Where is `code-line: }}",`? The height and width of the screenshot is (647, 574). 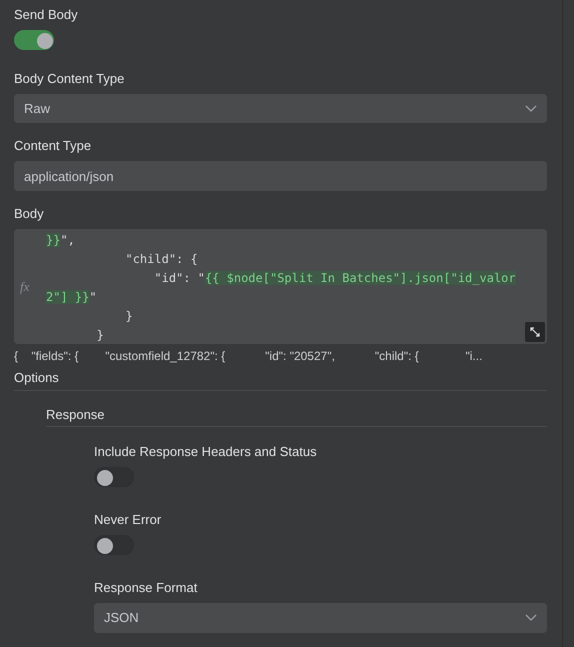 code-line: }}", is located at coordinates (60, 240).